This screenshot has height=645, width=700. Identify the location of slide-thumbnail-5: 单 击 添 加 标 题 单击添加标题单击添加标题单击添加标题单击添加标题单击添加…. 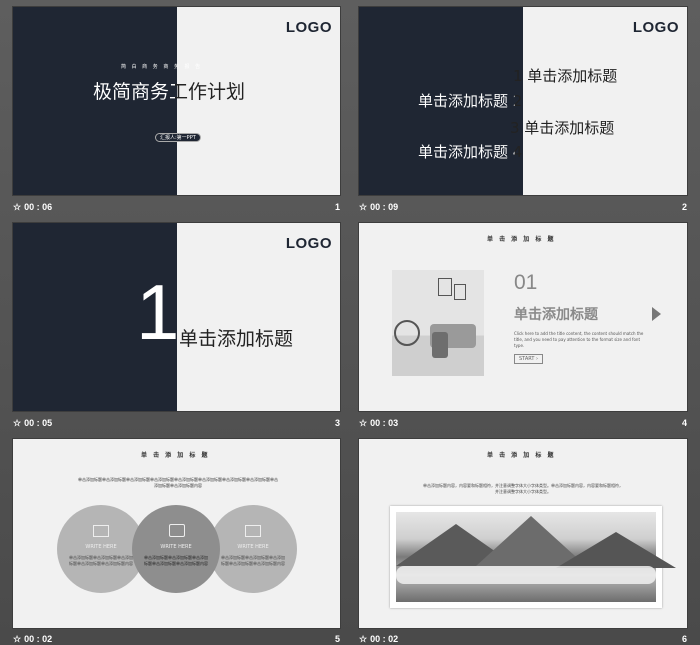
(176, 533).